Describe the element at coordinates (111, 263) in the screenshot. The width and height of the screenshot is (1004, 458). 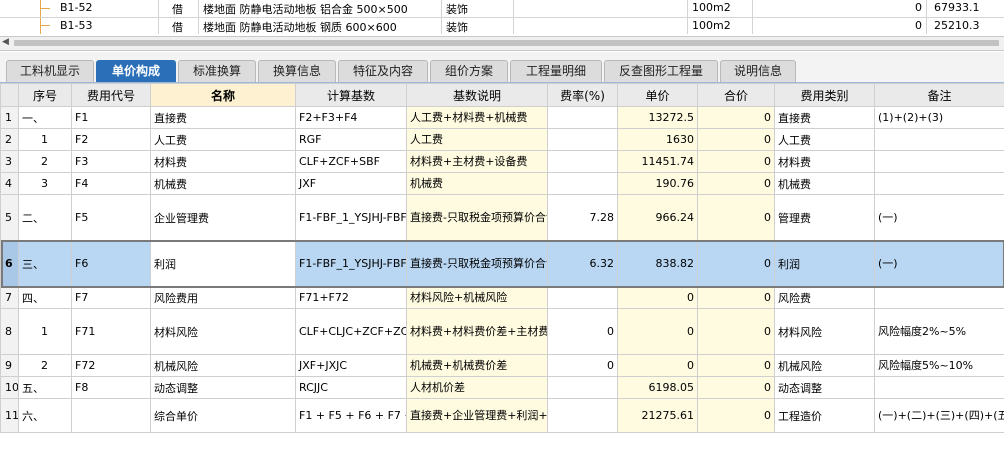
I see `code-cell: F6` at that location.